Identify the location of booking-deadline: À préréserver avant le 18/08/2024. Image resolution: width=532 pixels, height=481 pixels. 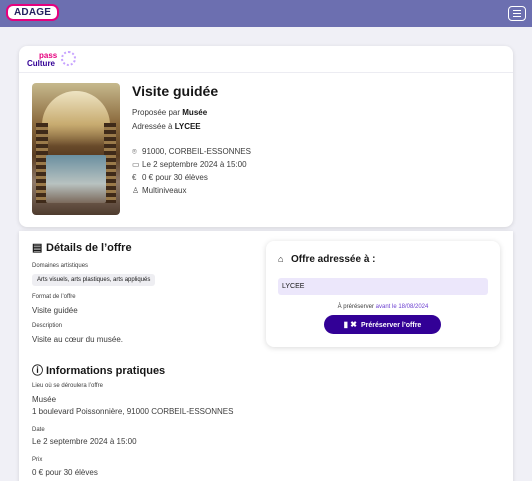
(383, 307).